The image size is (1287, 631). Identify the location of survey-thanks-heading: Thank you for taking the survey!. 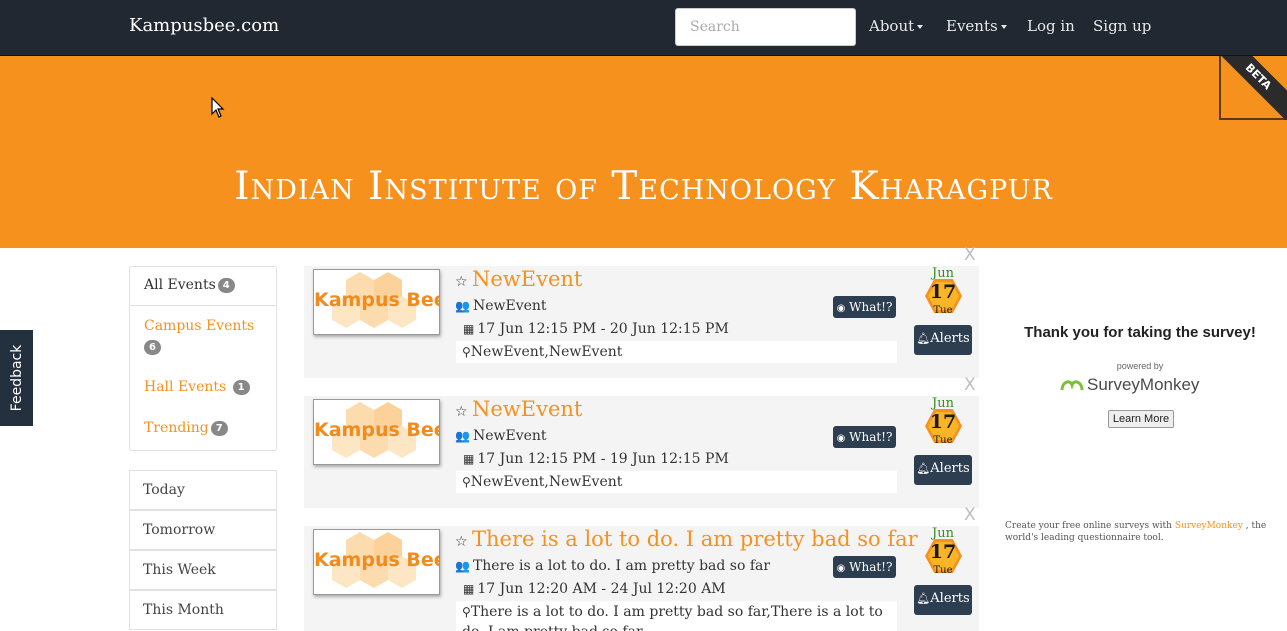
(1140, 332).